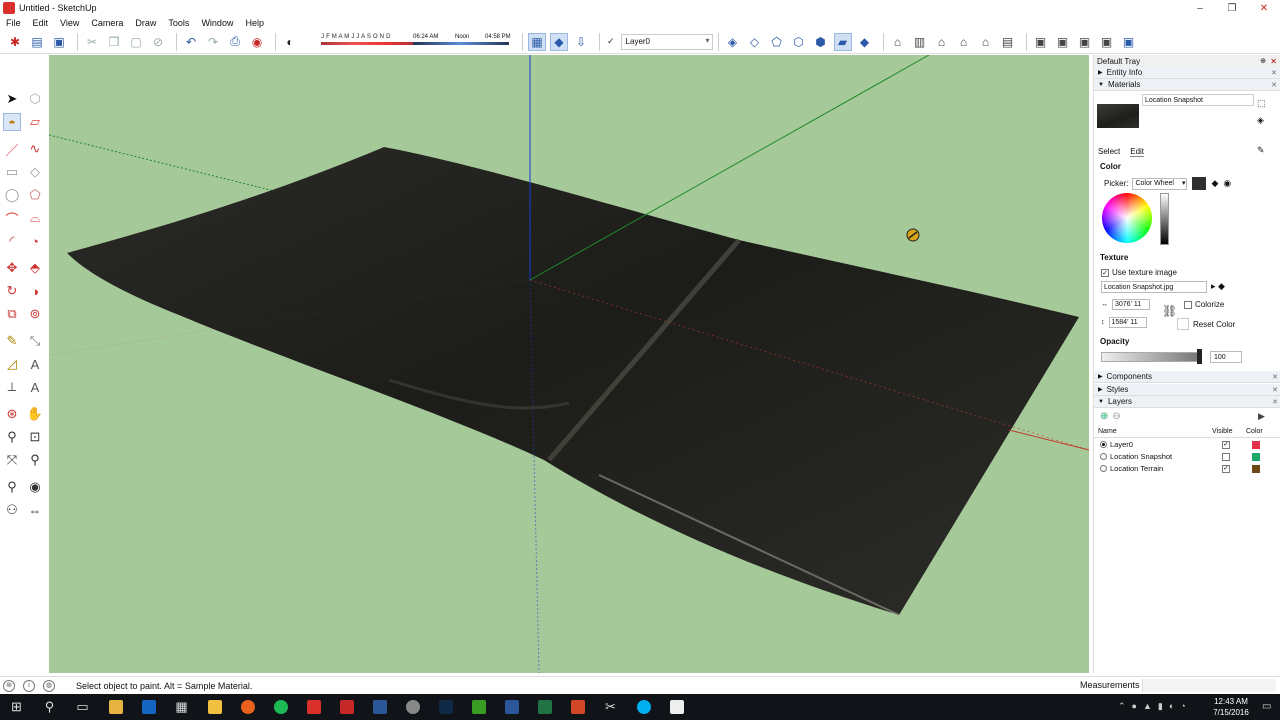  I want to click on app-icon, so click(412, 707).